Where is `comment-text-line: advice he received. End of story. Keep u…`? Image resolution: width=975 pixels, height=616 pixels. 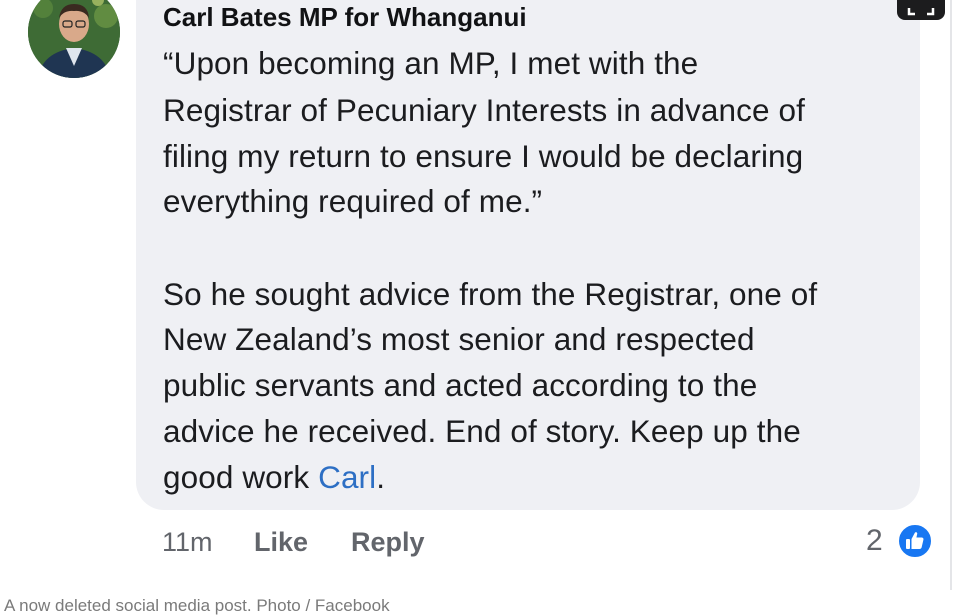 comment-text-line: advice he received. End of story. Keep u… is located at coordinates (482, 431).